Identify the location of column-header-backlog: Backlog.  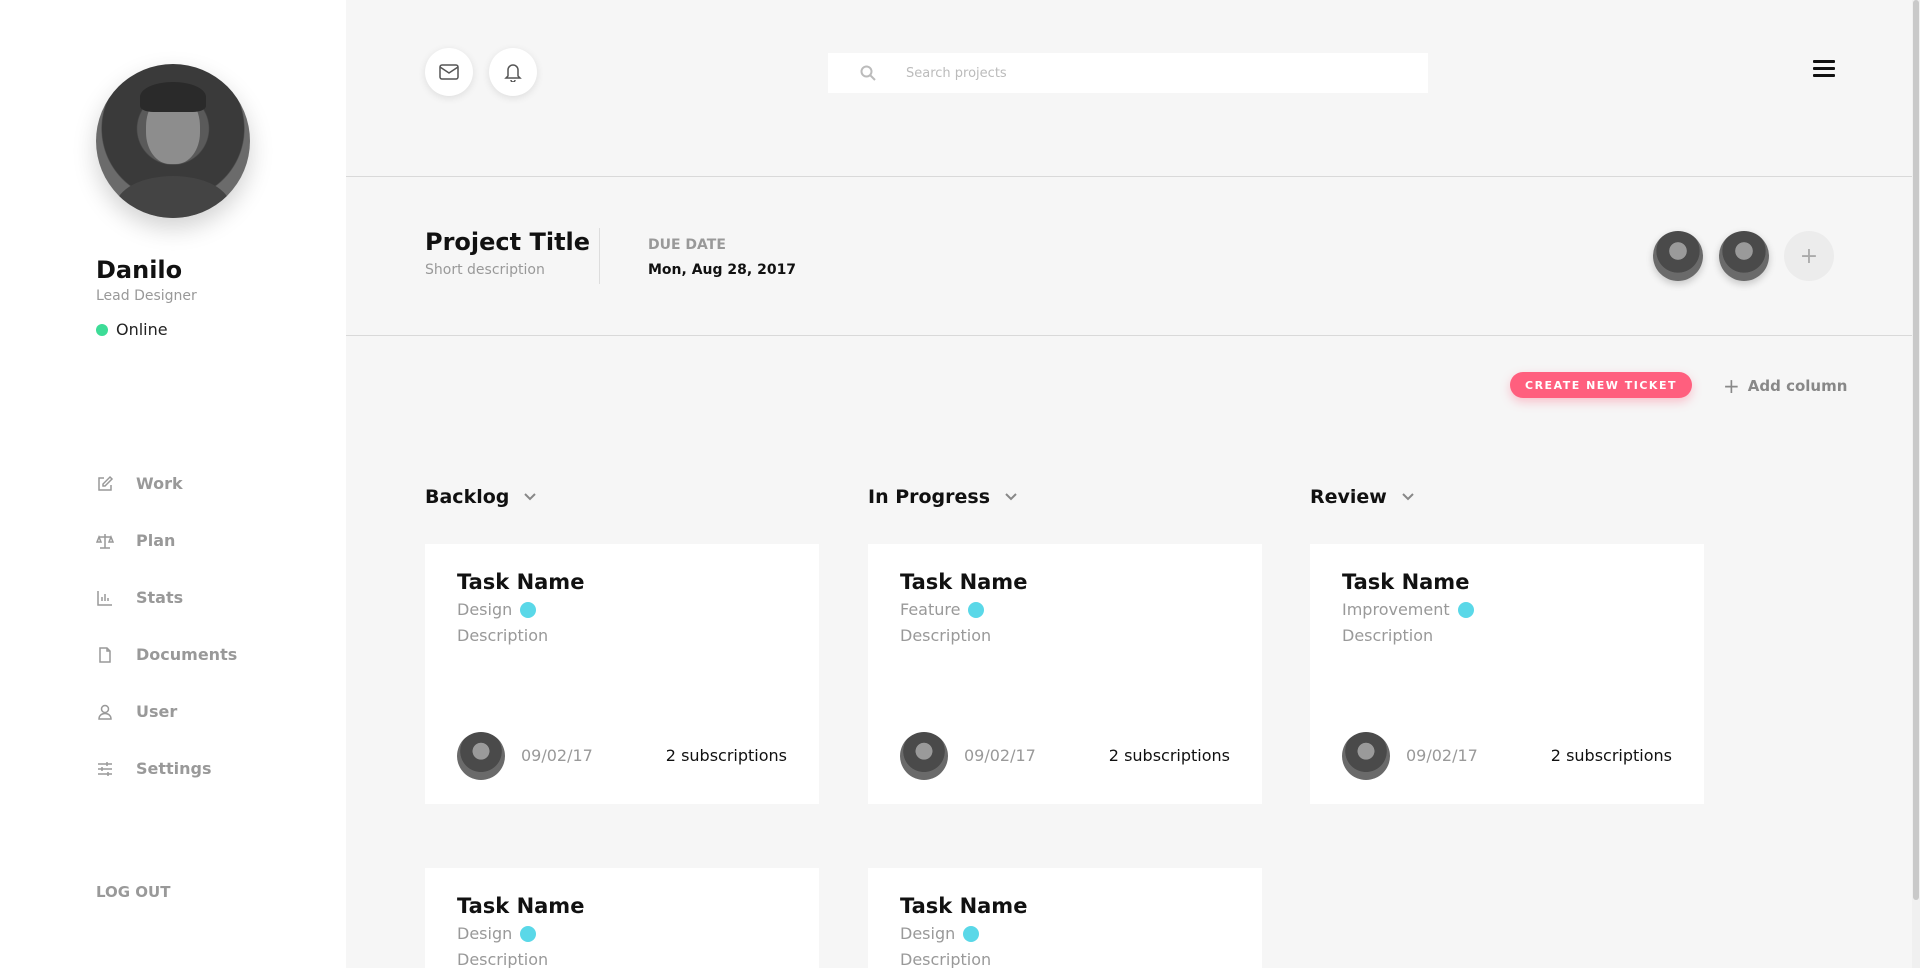
(481, 497).